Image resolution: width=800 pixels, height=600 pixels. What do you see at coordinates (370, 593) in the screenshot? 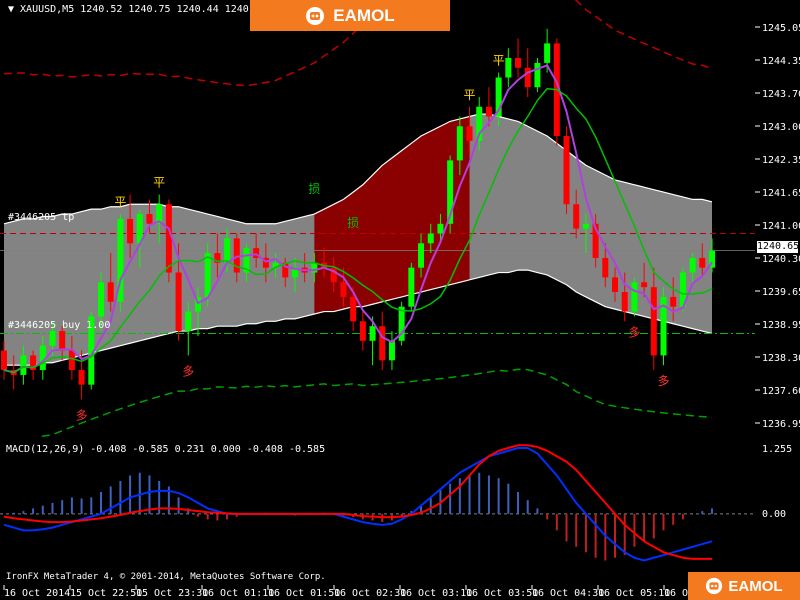
I see `time-tick-label: 16 Oct 02:30` at bounding box center [370, 593].